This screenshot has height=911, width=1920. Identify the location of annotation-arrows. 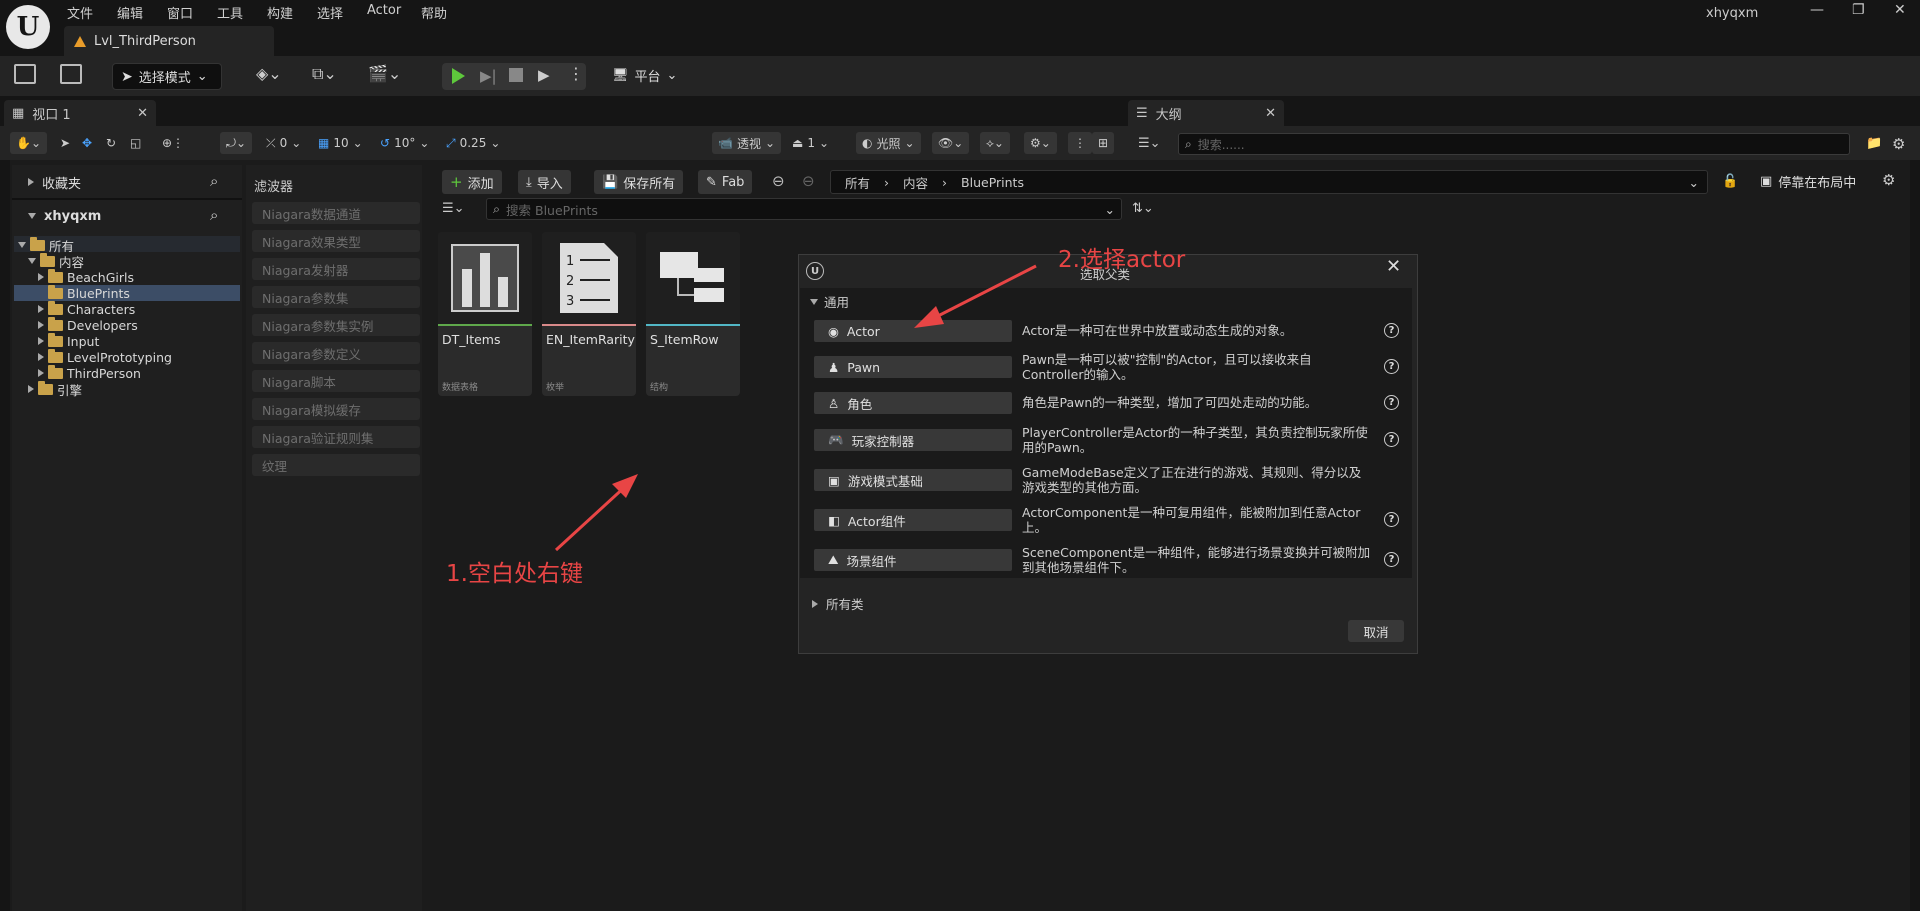
(795, 408).